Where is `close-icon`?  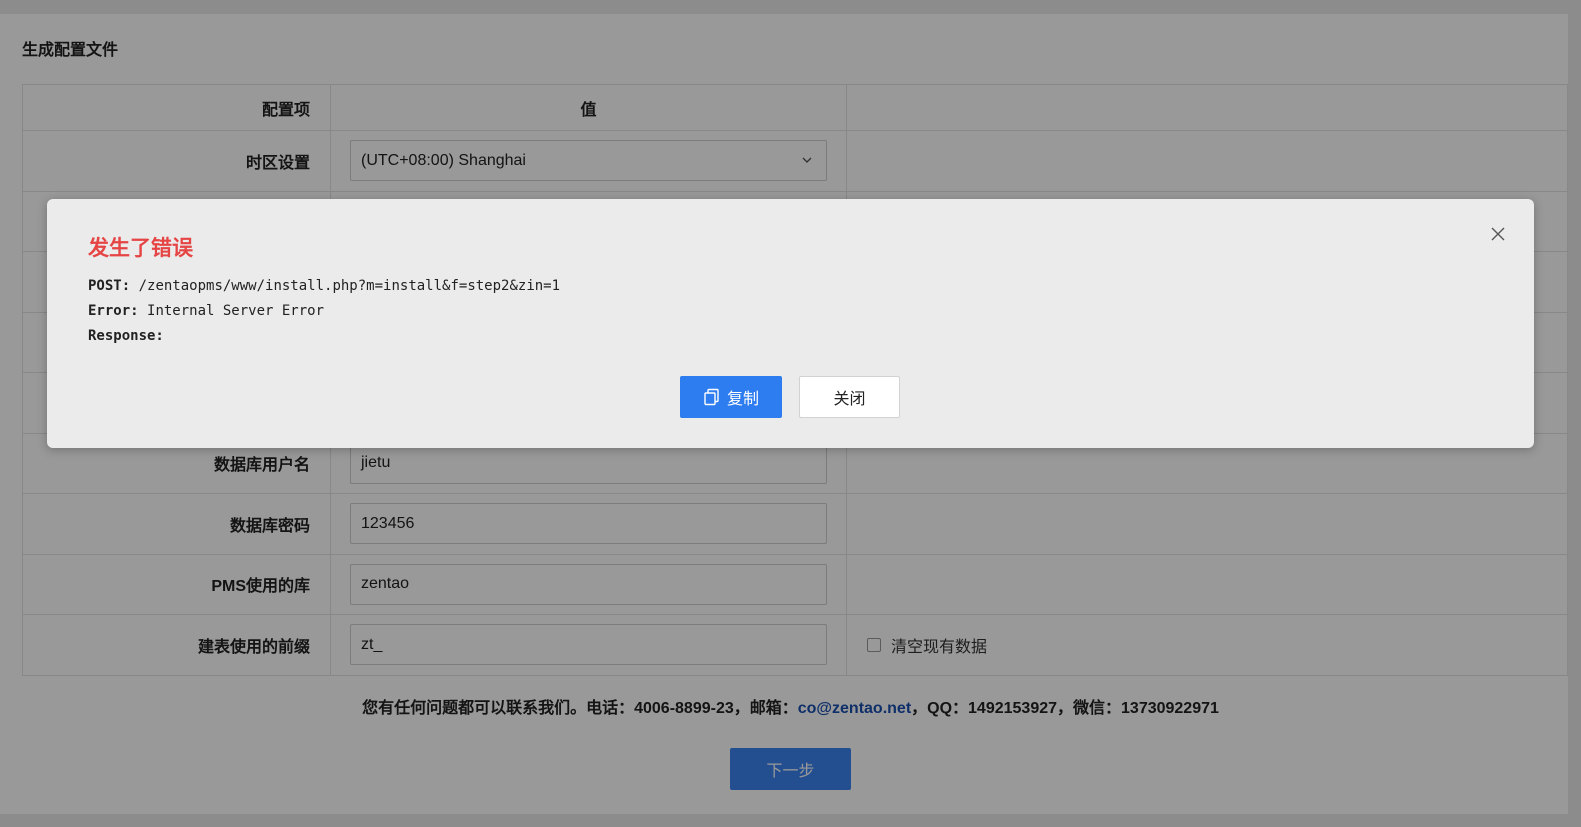 close-icon is located at coordinates (1498, 234).